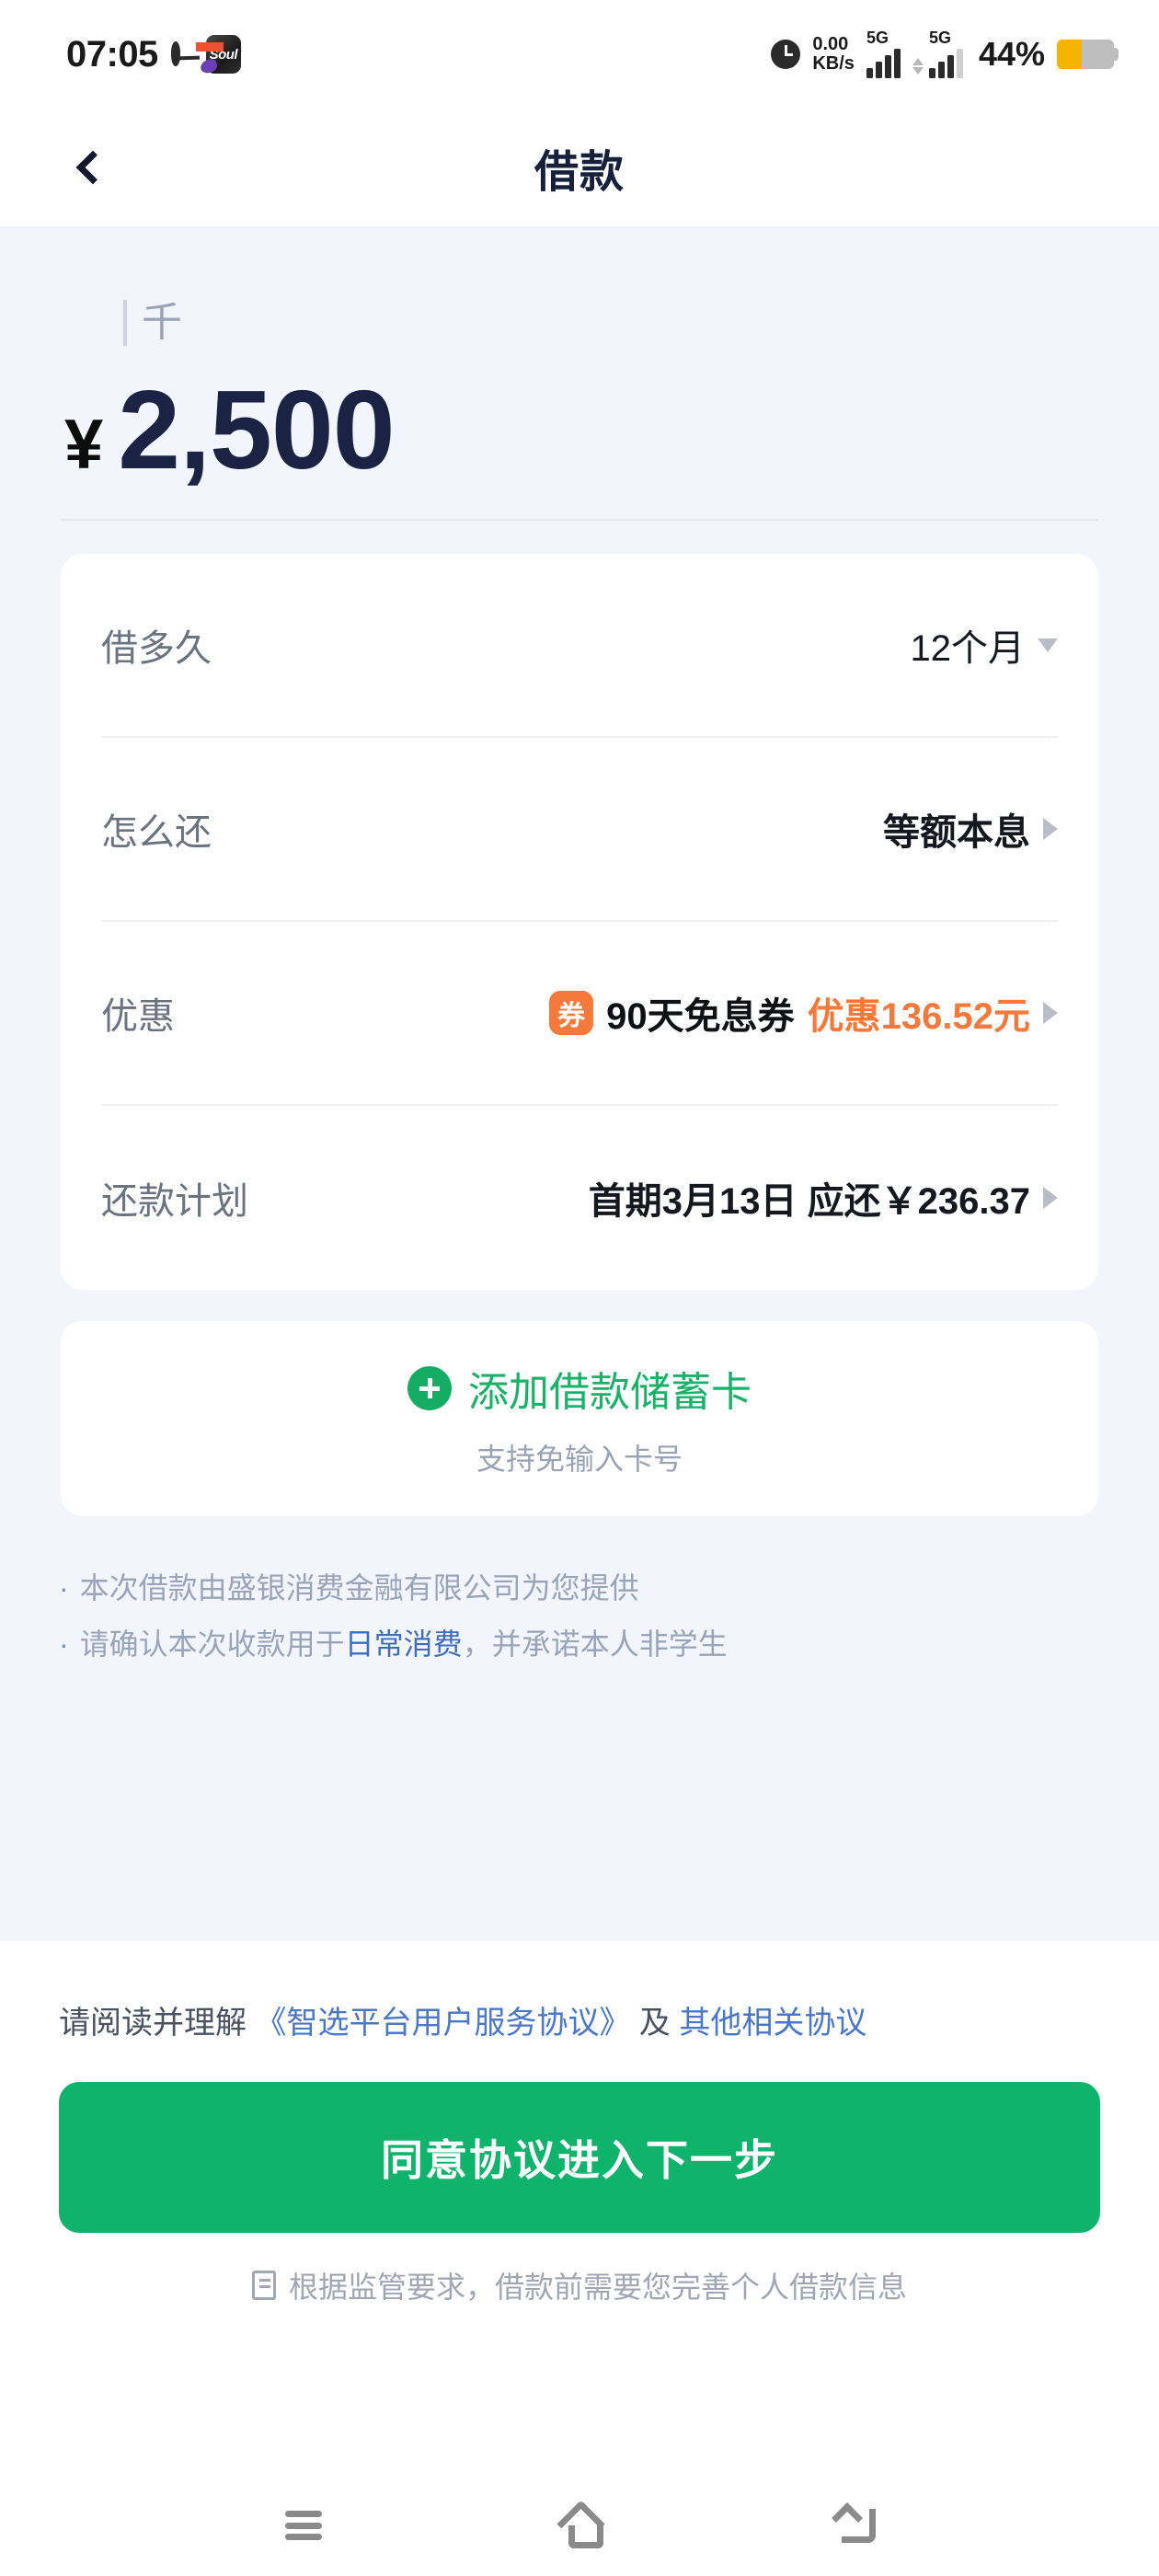  I want to click on network-speed-value: 0.00, so click(830, 43).